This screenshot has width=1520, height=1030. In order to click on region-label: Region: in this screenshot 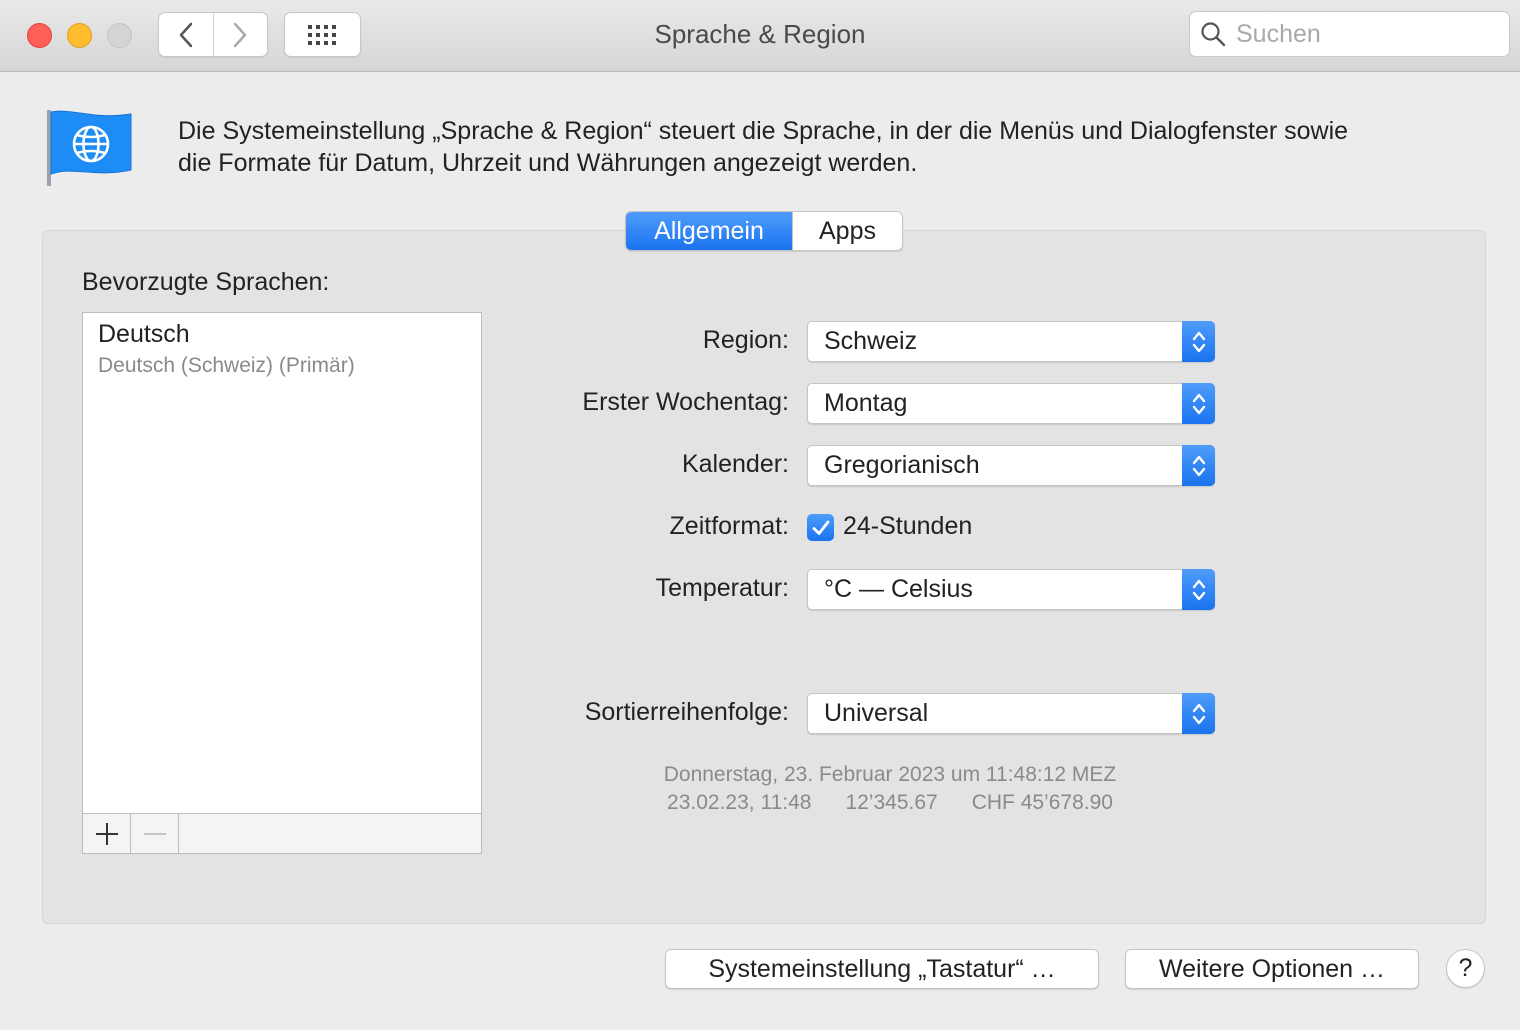, I will do `click(745, 340)`.